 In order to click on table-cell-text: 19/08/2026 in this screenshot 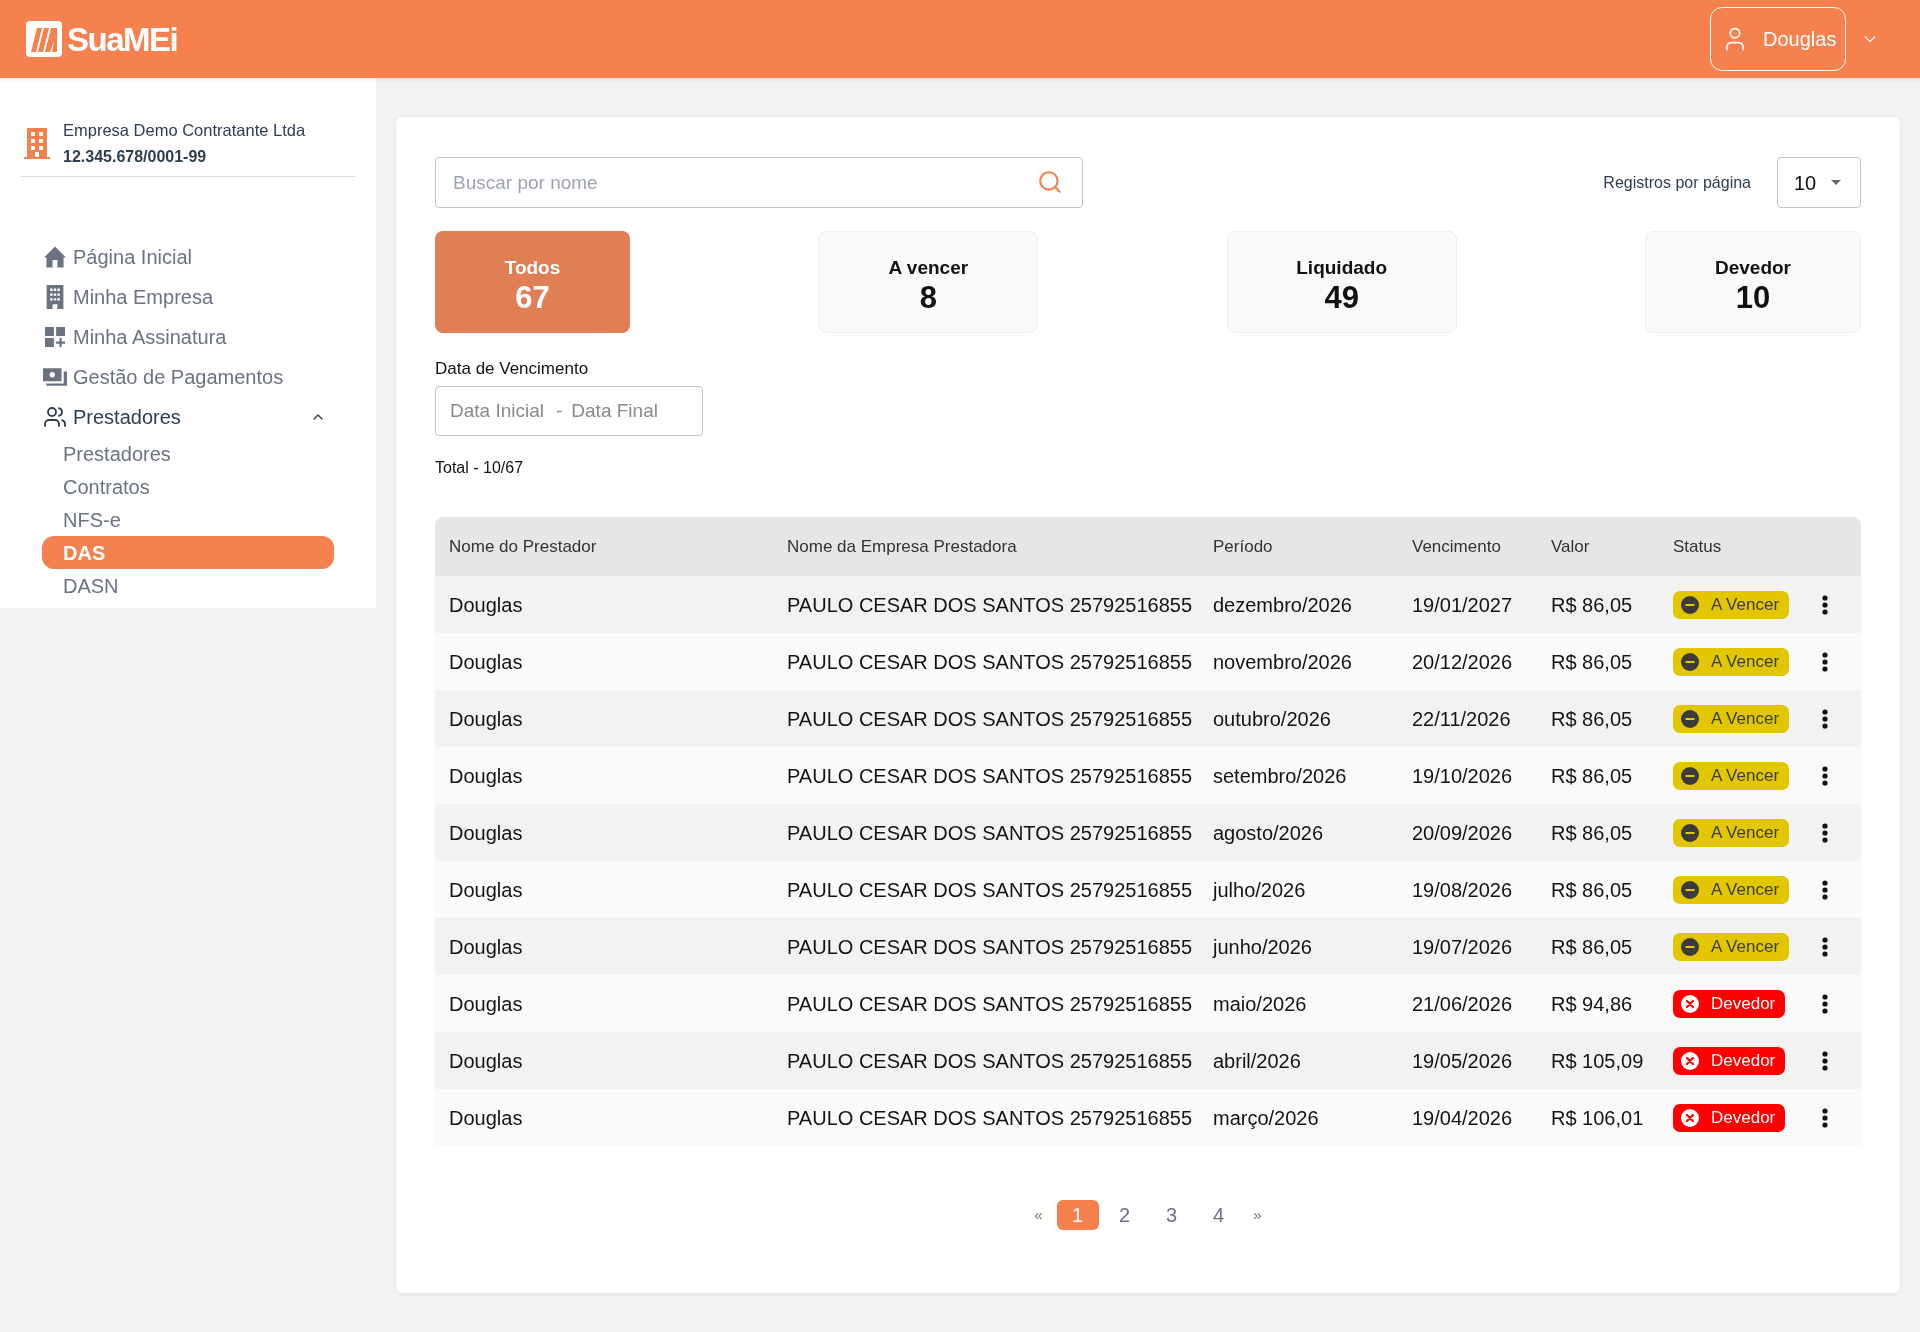, I will do `click(1462, 890)`.